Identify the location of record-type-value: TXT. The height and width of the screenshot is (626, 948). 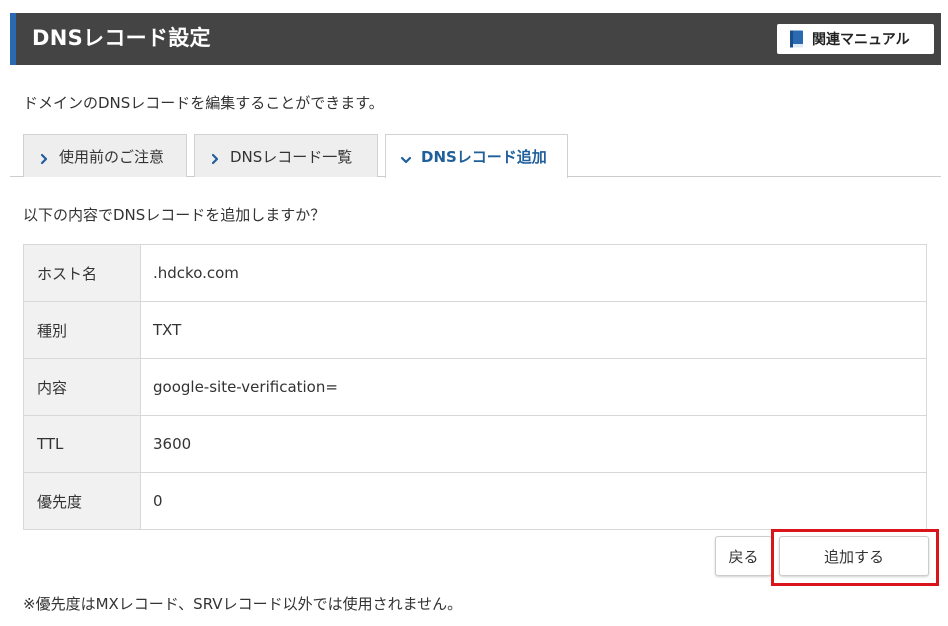
(533, 330).